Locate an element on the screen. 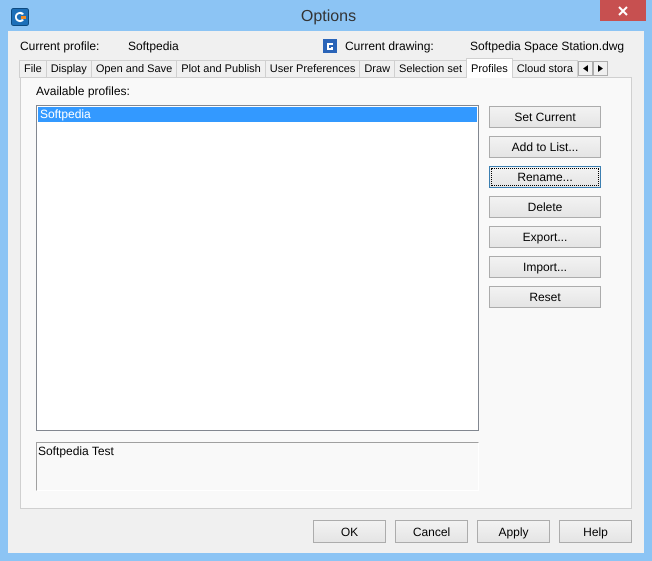 Image resolution: width=652 pixels, height=561 pixels. profile-button: Delete is located at coordinates (545, 207).